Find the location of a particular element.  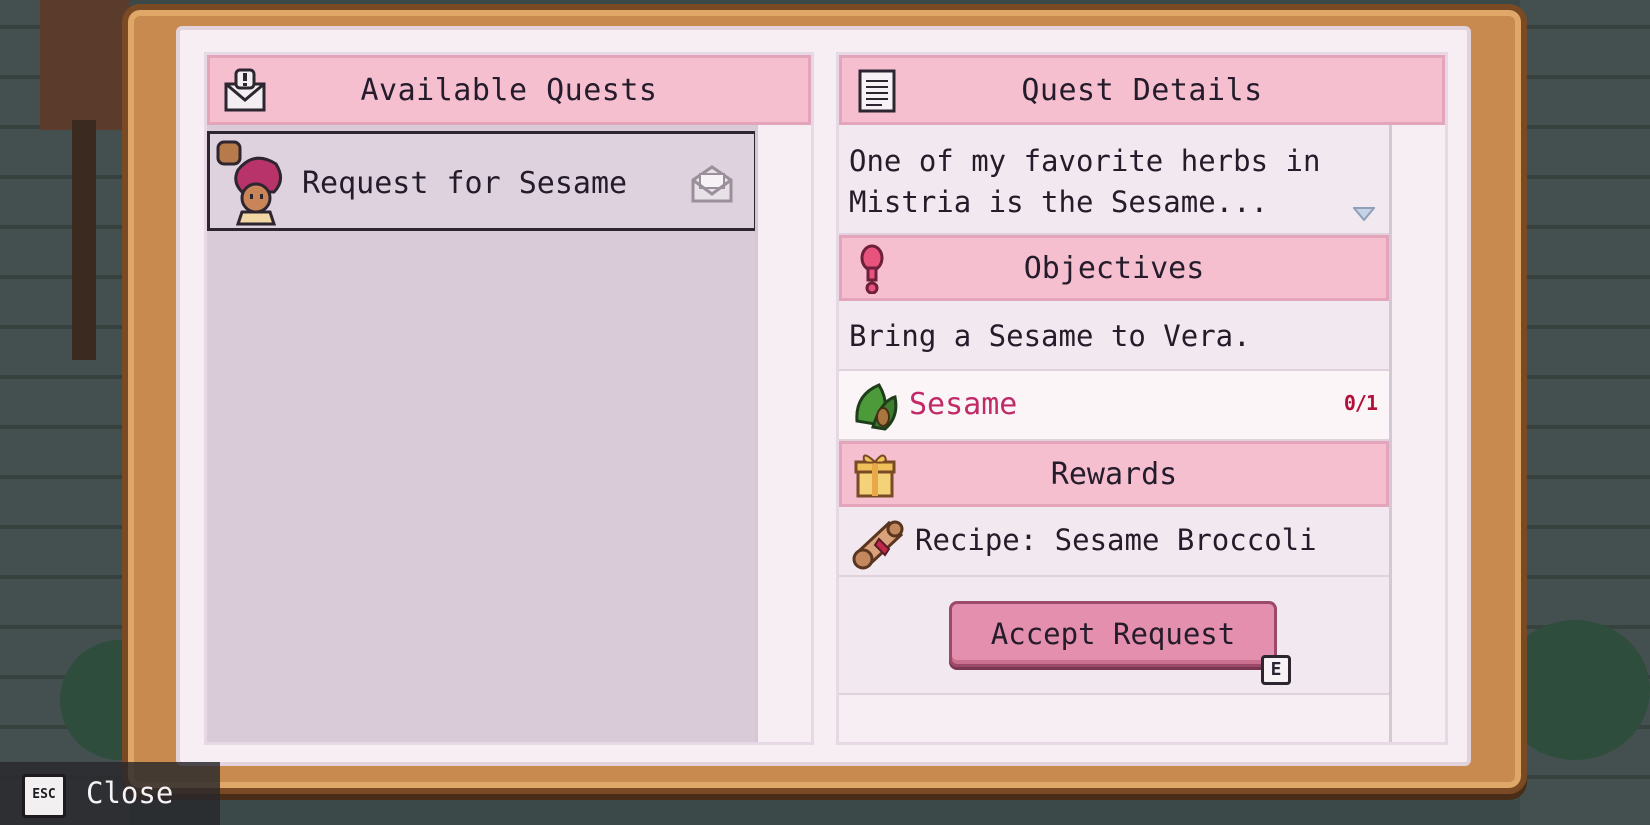

description-line: One of my favorite herbs in is located at coordinates (1085, 161).